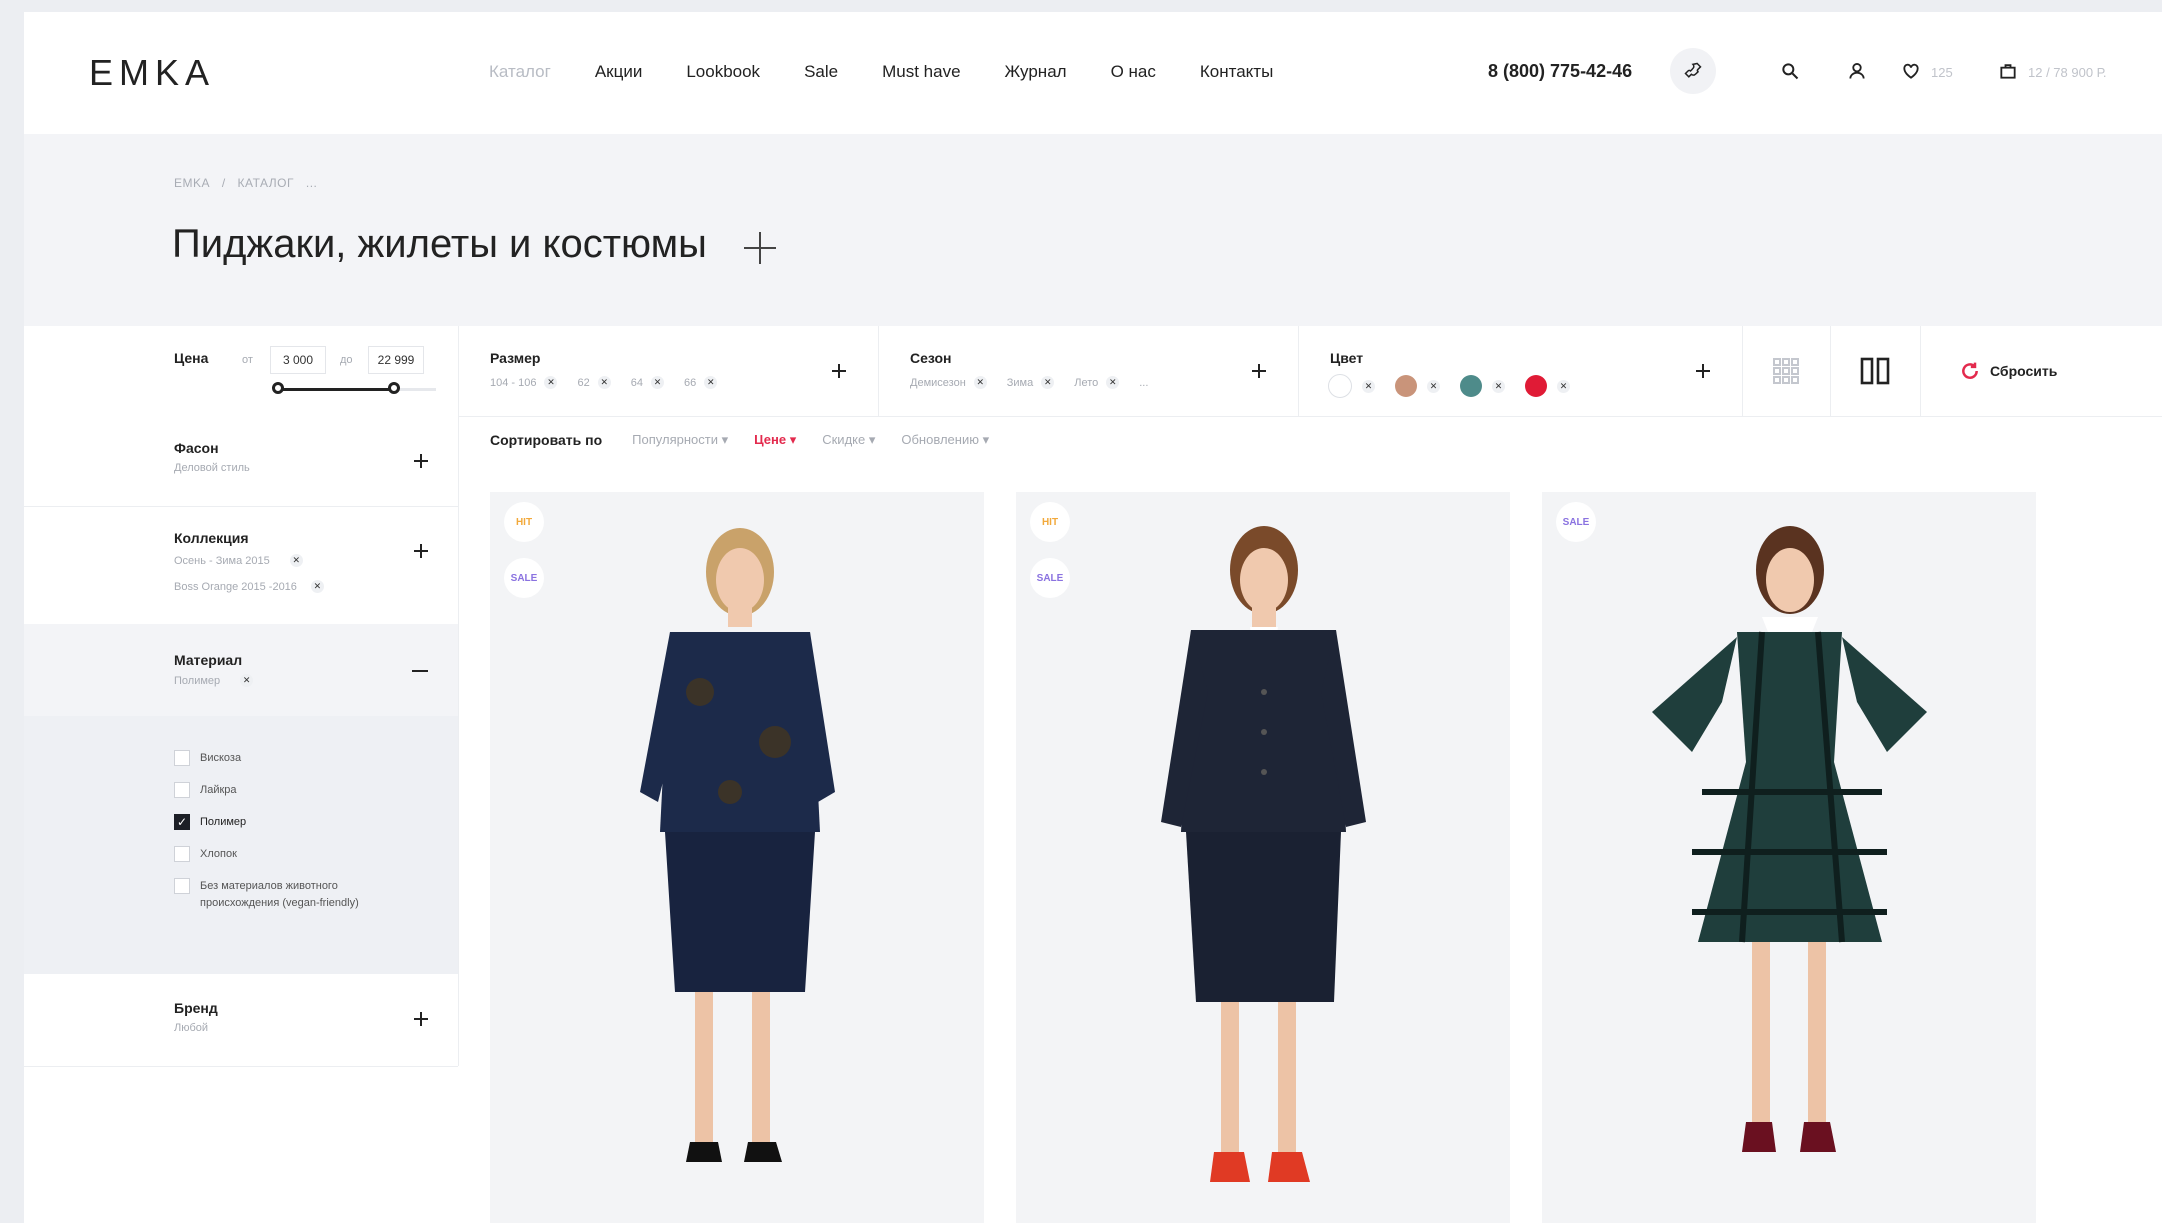 This screenshot has height=1223, width=2162. What do you see at coordinates (515, 358) in the screenshot?
I see `size-label: Размер` at bounding box center [515, 358].